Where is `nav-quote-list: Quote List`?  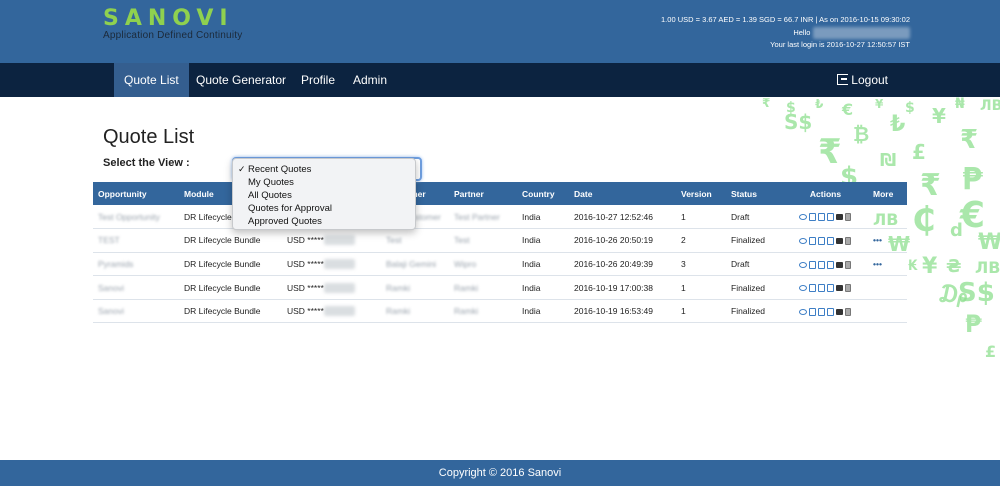 nav-quote-list: Quote List is located at coordinates (151, 80).